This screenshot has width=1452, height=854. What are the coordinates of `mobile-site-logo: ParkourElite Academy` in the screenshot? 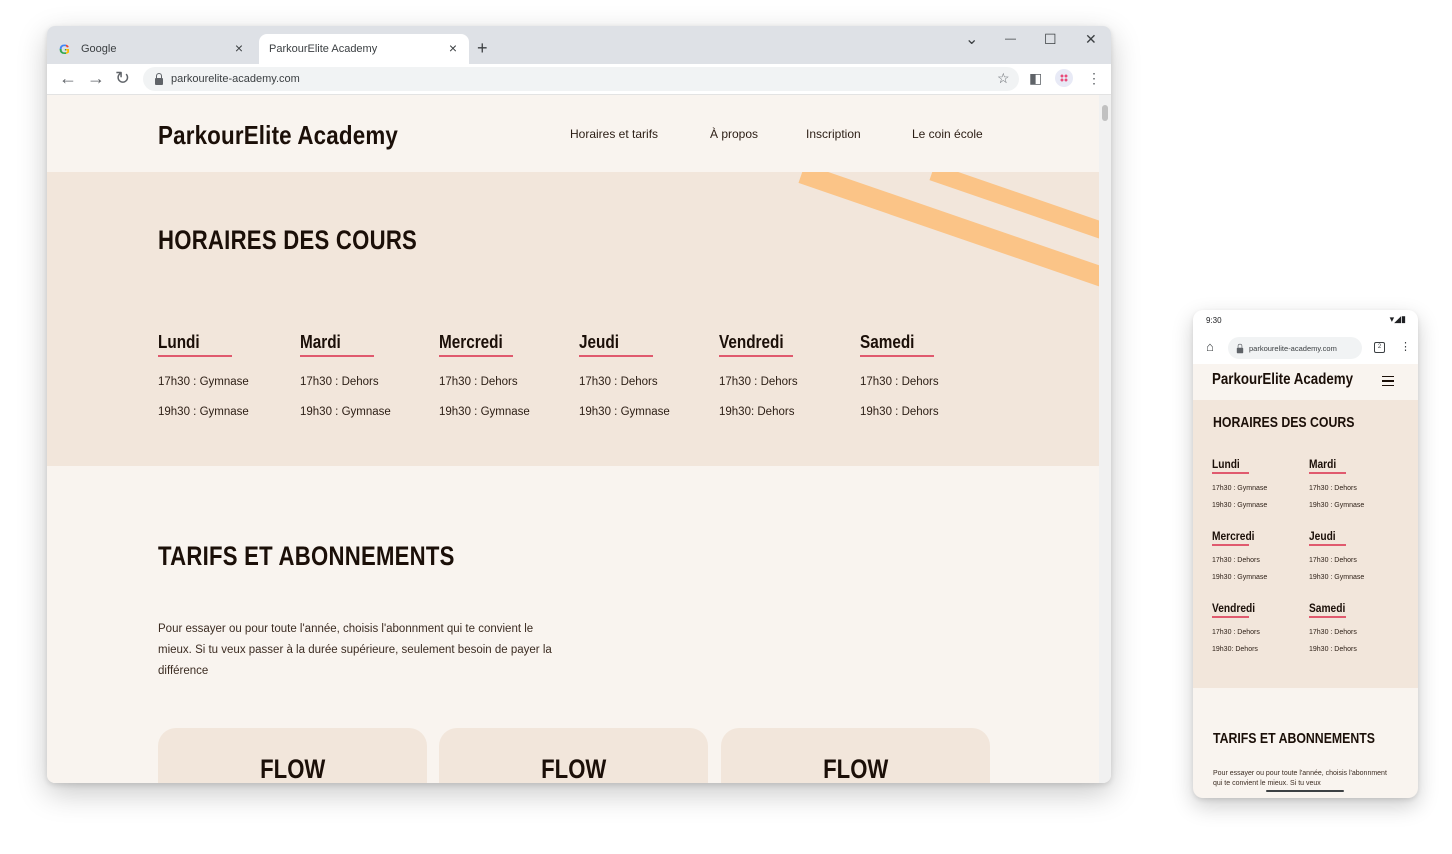 It's located at (1282, 380).